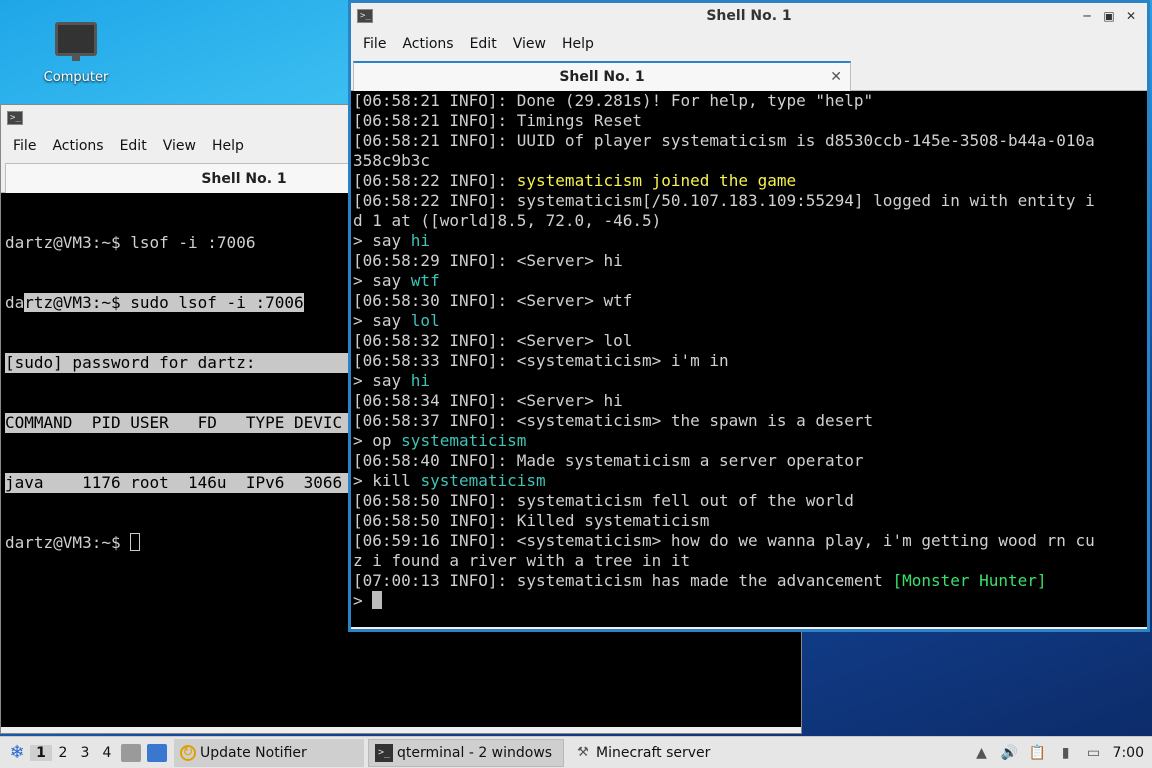 The image size is (1152, 768). What do you see at coordinates (1038, 753) in the screenshot?
I see `clipboard-icon: 📋` at bounding box center [1038, 753].